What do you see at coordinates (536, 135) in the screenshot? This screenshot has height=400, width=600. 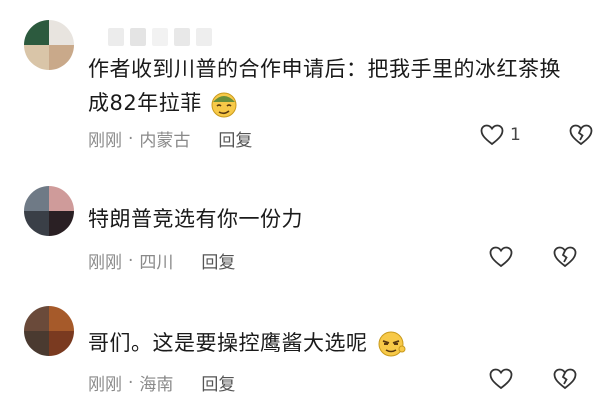 I see `comment-actions: 1` at bounding box center [536, 135].